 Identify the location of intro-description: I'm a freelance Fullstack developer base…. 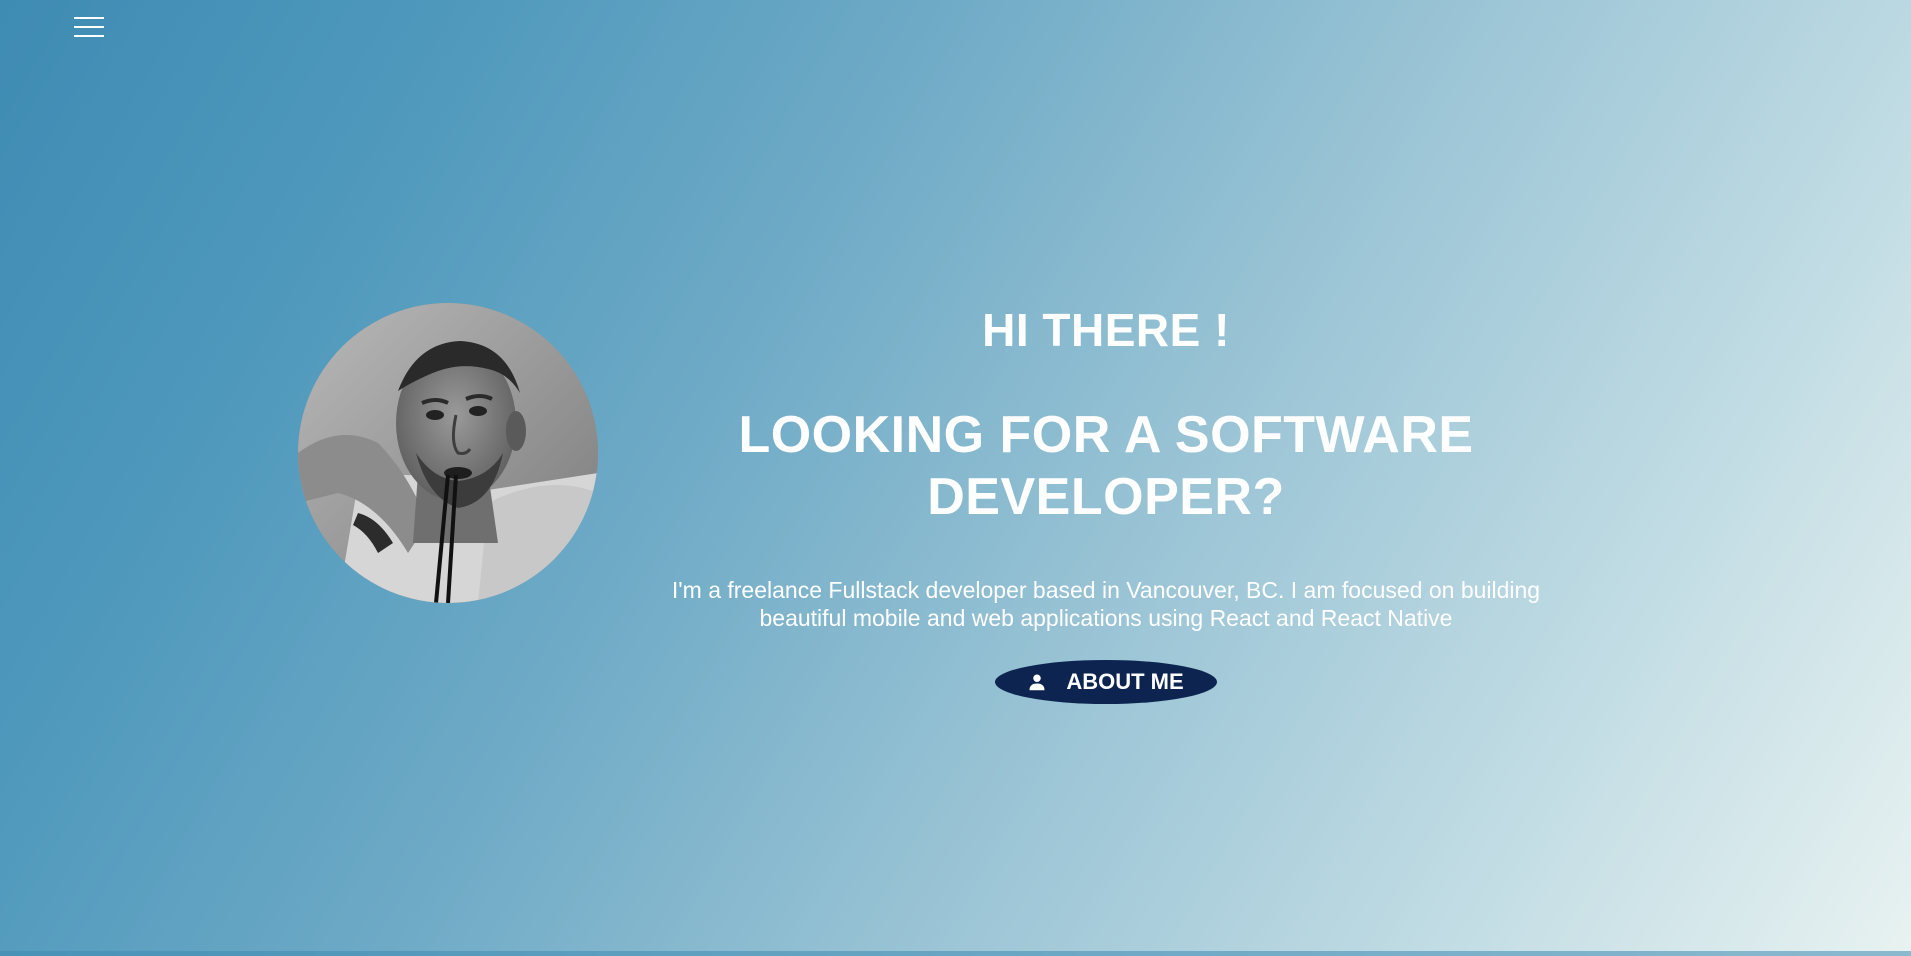
(1106, 604).